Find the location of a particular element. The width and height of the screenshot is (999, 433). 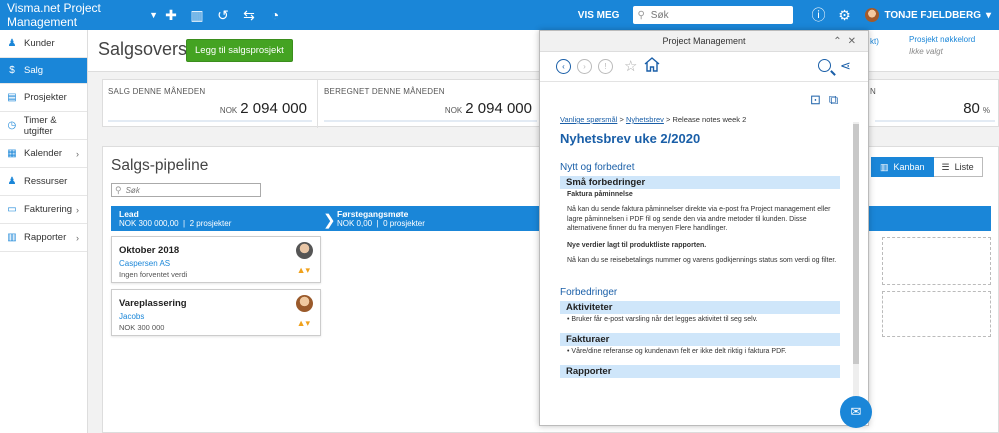

user-menu: TONJE FJELDBERG ▾ is located at coordinates (928, 15).